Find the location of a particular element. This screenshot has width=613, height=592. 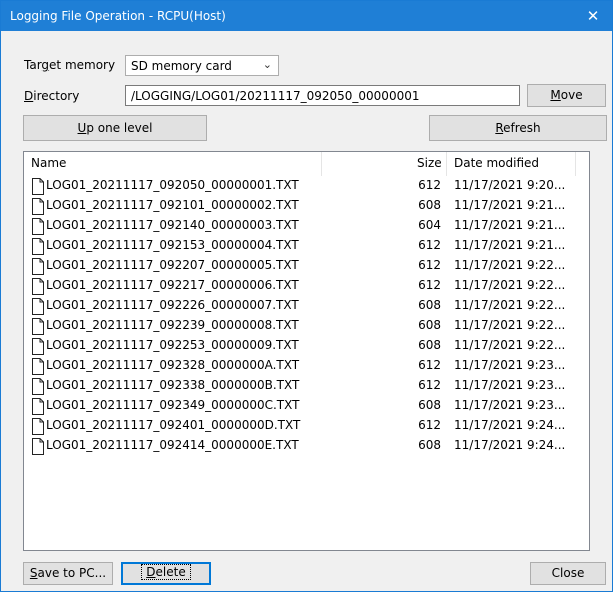

window-title: Logging File Operation - RCPU(Host) is located at coordinates (118, 16).